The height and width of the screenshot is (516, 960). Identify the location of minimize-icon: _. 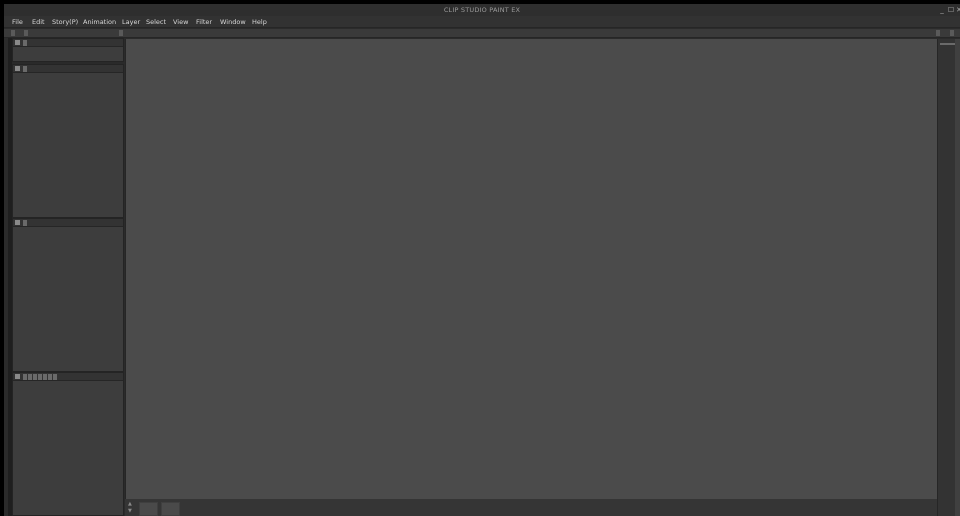
(942, 10).